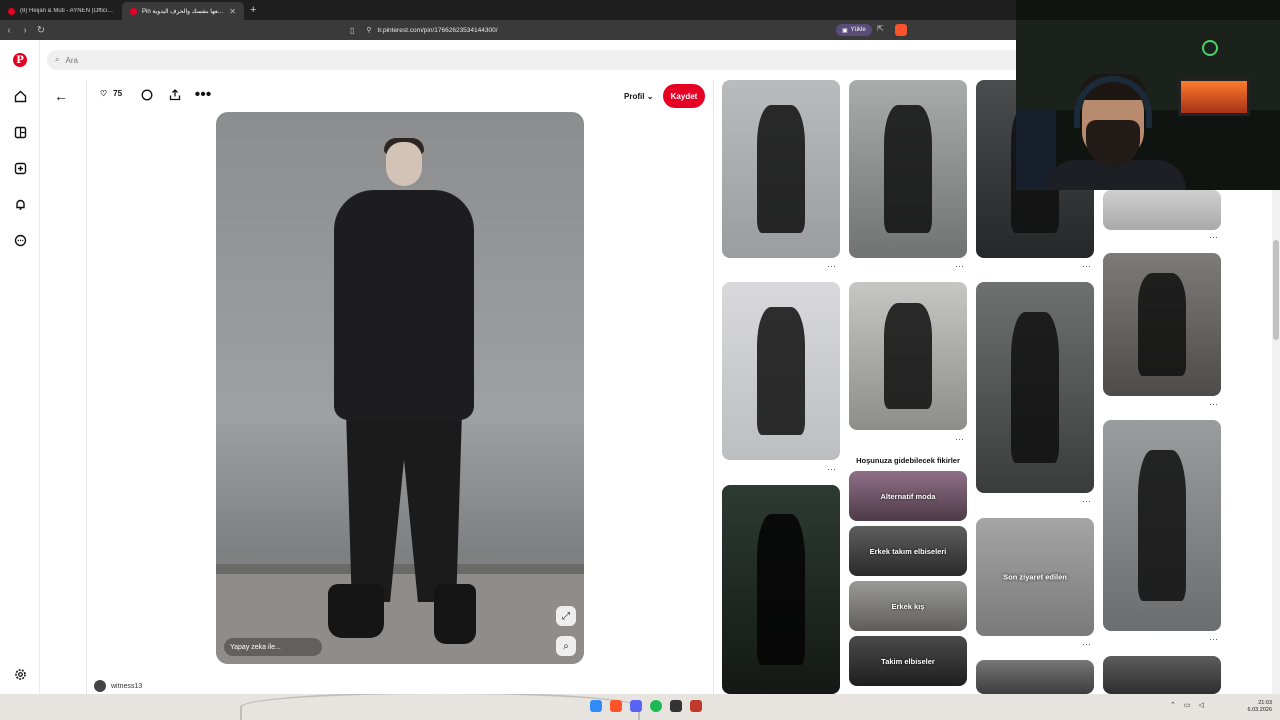 This screenshot has width=1280, height=720. What do you see at coordinates (566, 646) in the screenshot?
I see `visual-search-icon: ⌕` at bounding box center [566, 646].